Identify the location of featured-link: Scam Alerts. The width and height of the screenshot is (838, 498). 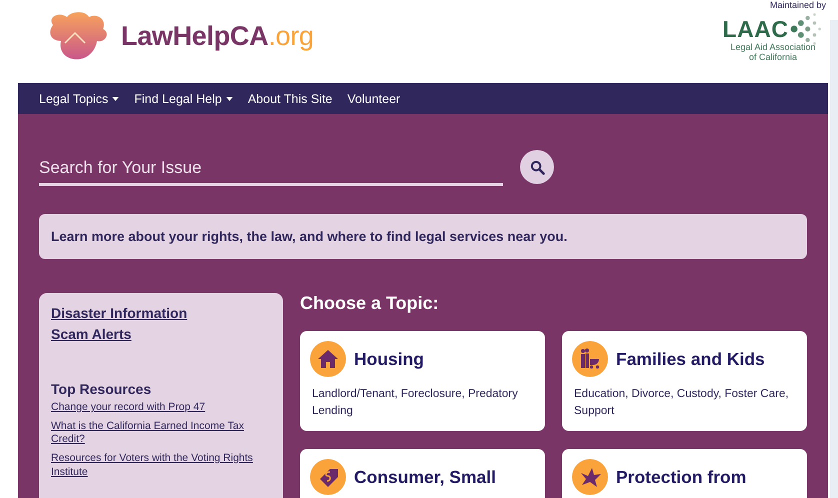
(91, 334).